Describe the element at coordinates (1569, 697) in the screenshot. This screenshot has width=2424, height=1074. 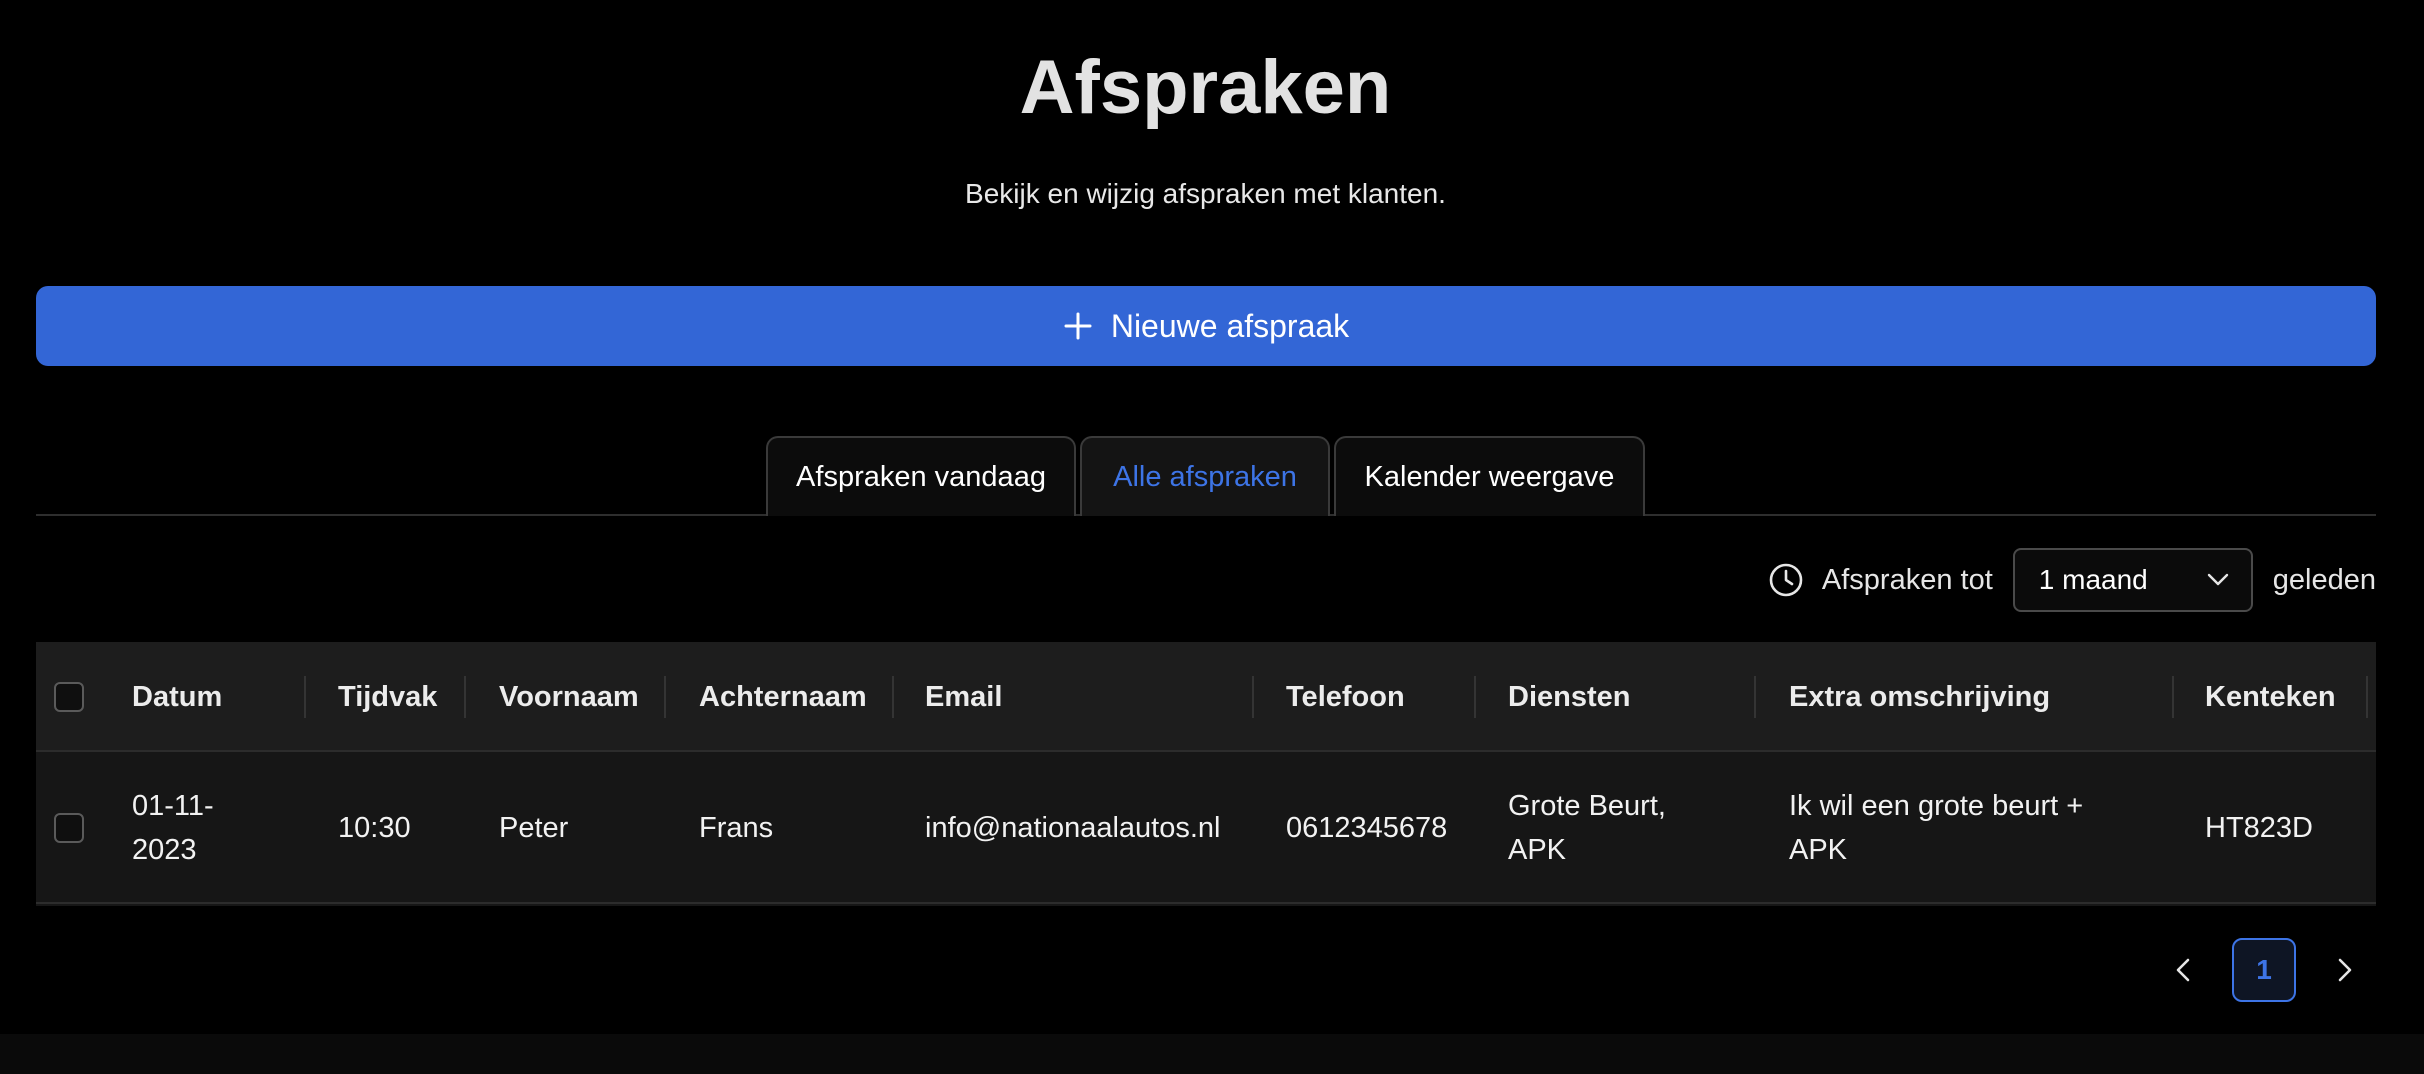
I see `column-header-diensten: Diensten` at that location.